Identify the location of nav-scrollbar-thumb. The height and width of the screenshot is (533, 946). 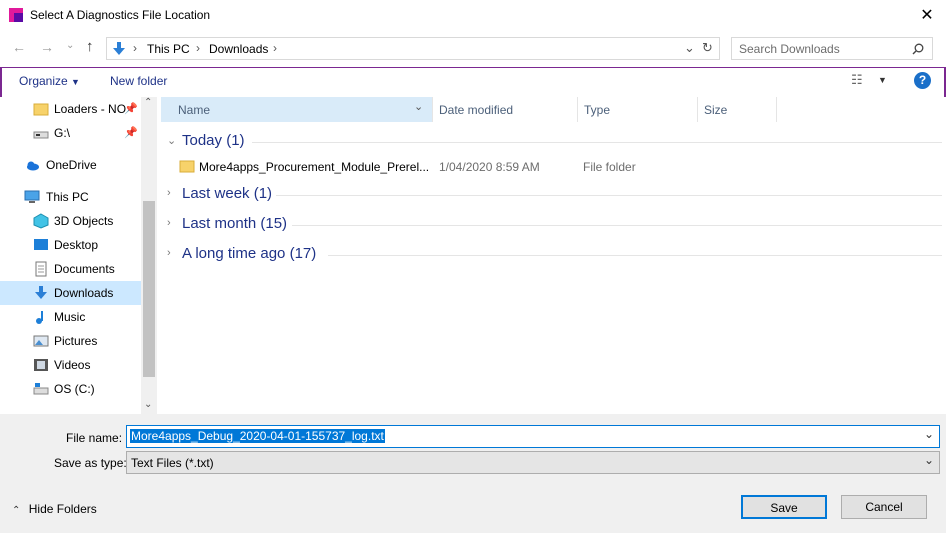
(149, 289).